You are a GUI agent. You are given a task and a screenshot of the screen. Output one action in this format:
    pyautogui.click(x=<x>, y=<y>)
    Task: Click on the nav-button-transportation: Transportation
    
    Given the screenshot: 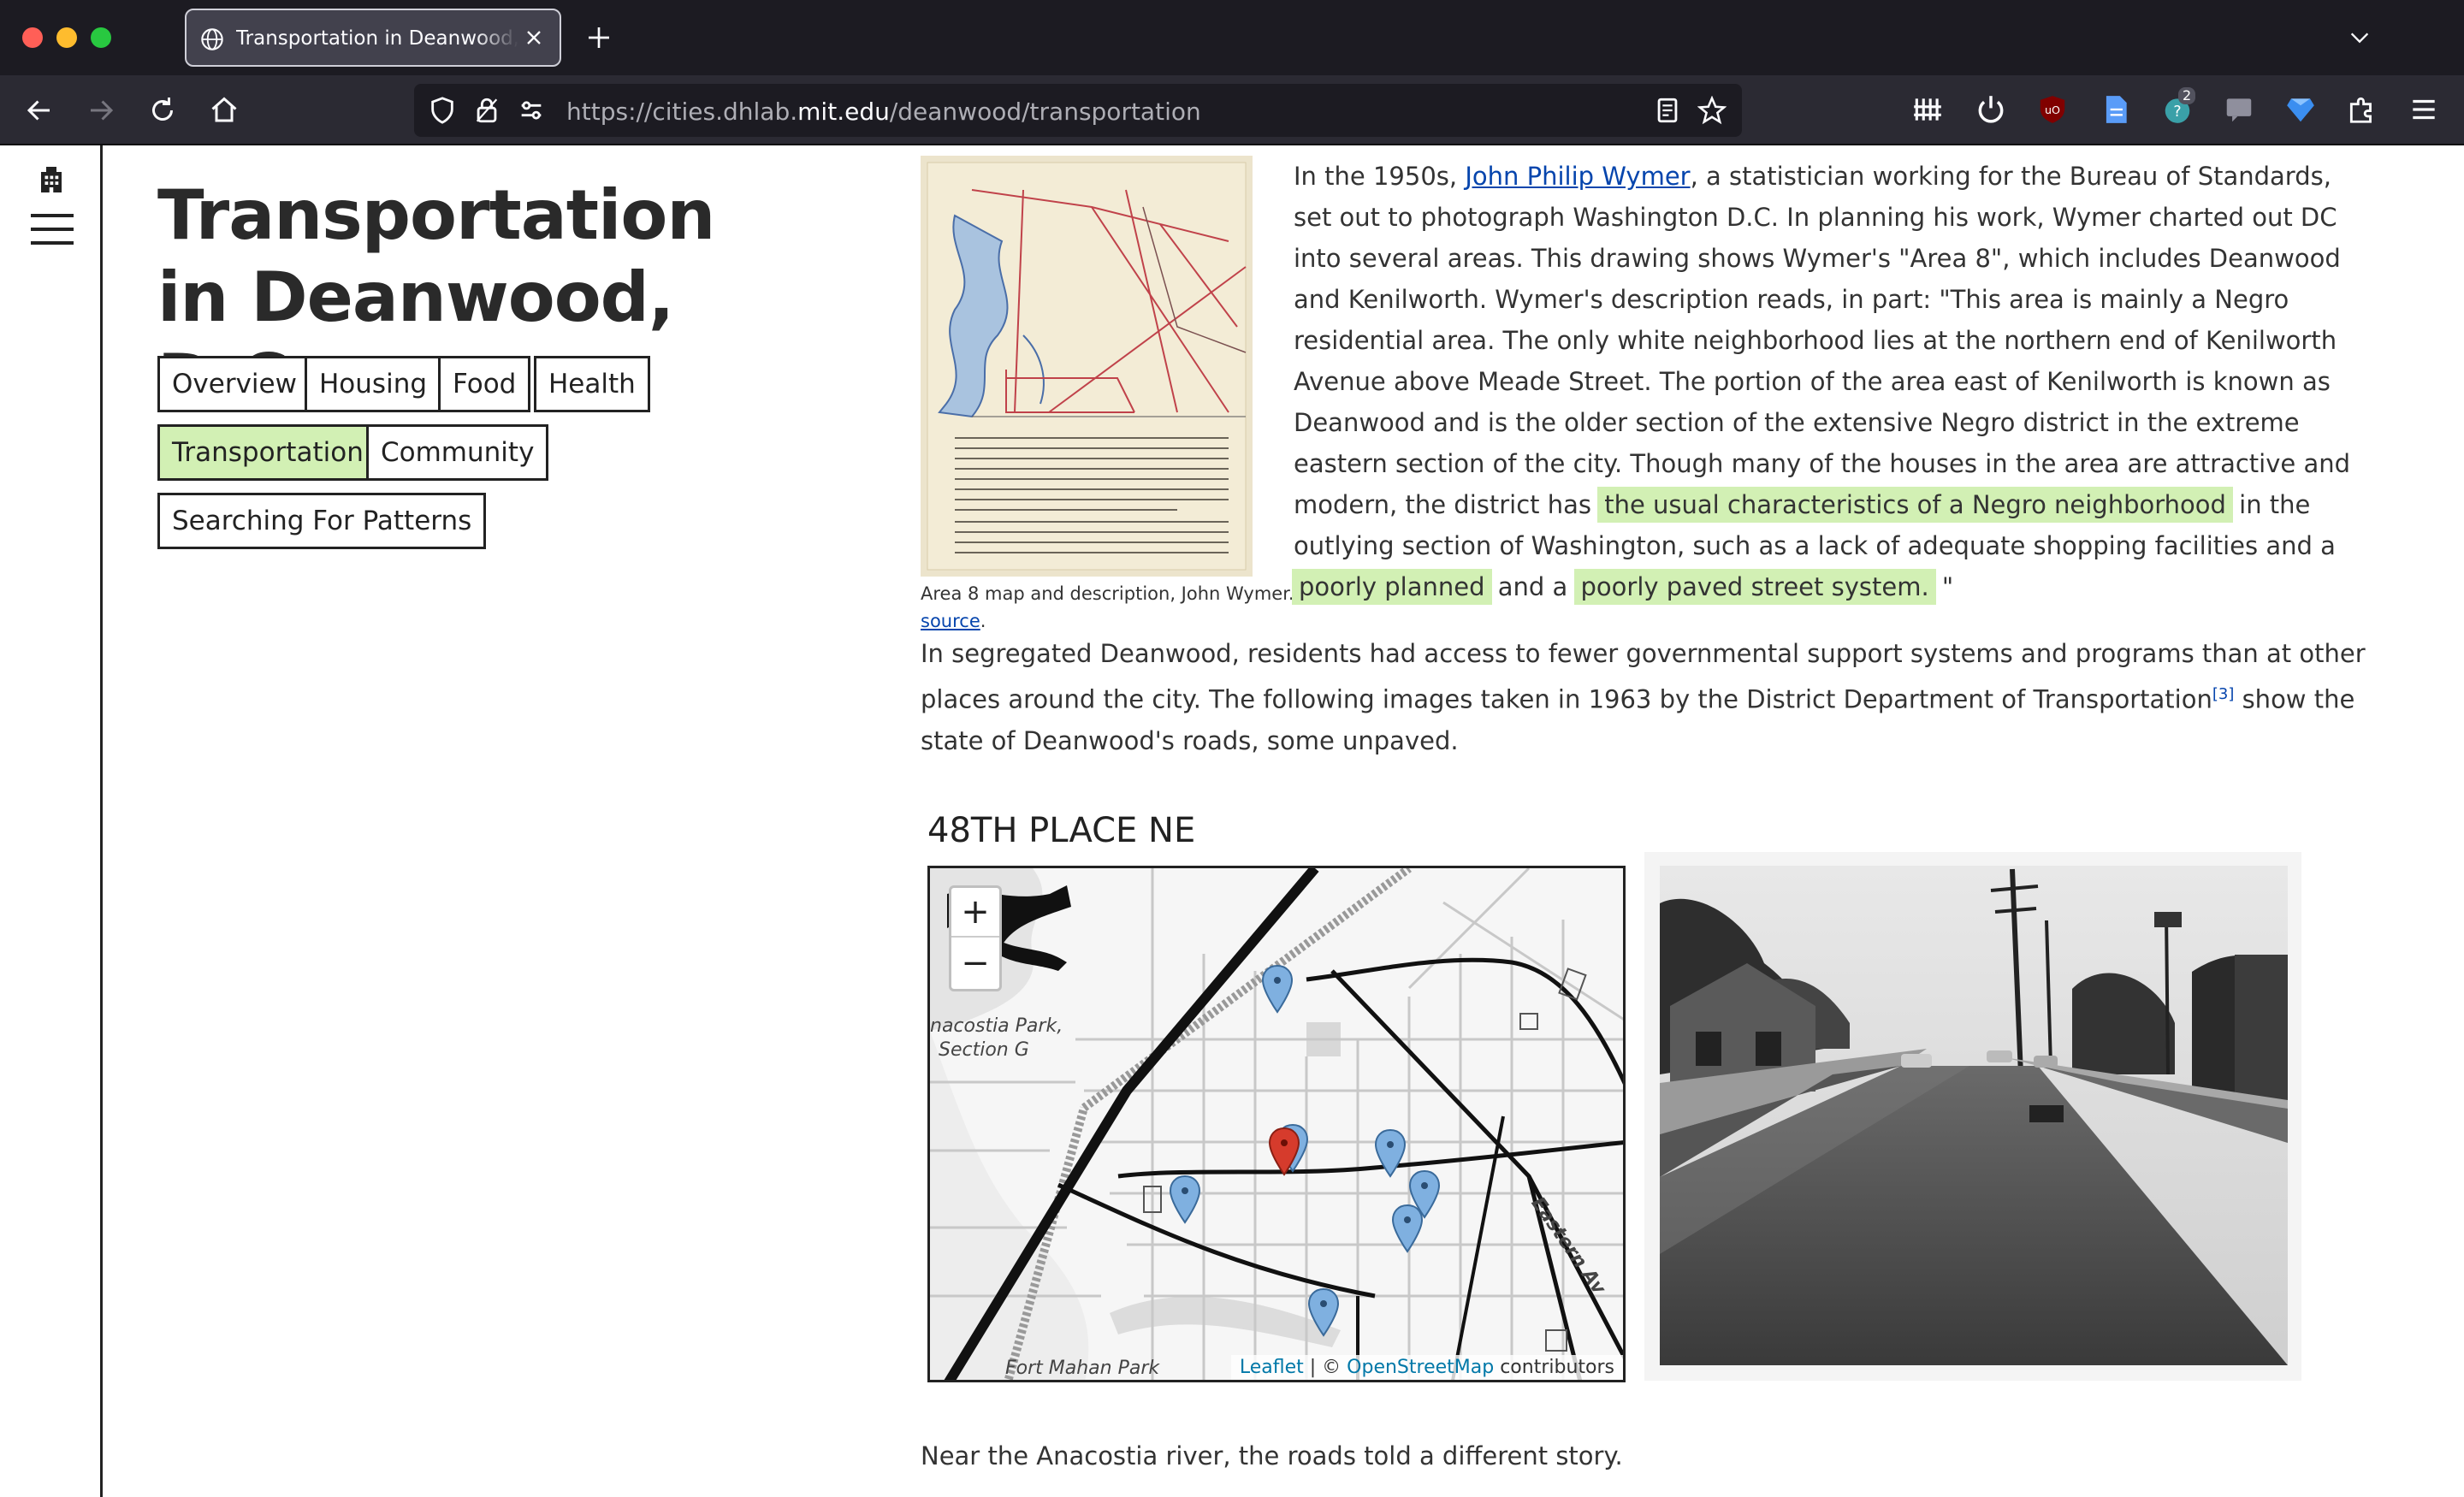 What is the action you would take?
    pyautogui.click(x=267, y=453)
    